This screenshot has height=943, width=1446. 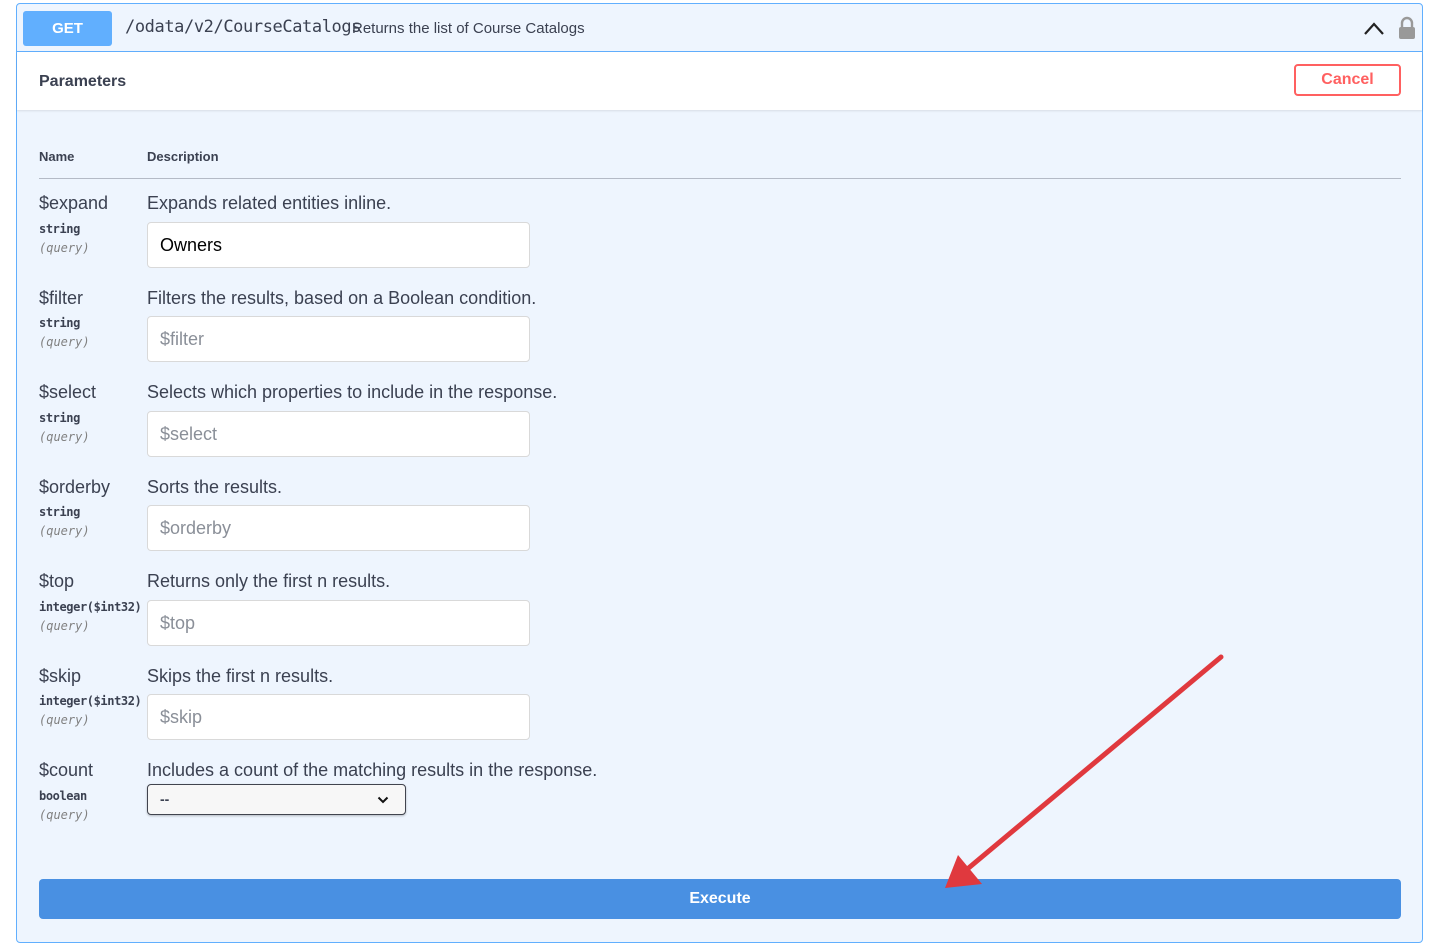 What do you see at coordinates (64, 342) in the screenshot?
I see `param-location-filter: (query)` at bounding box center [64, 342].